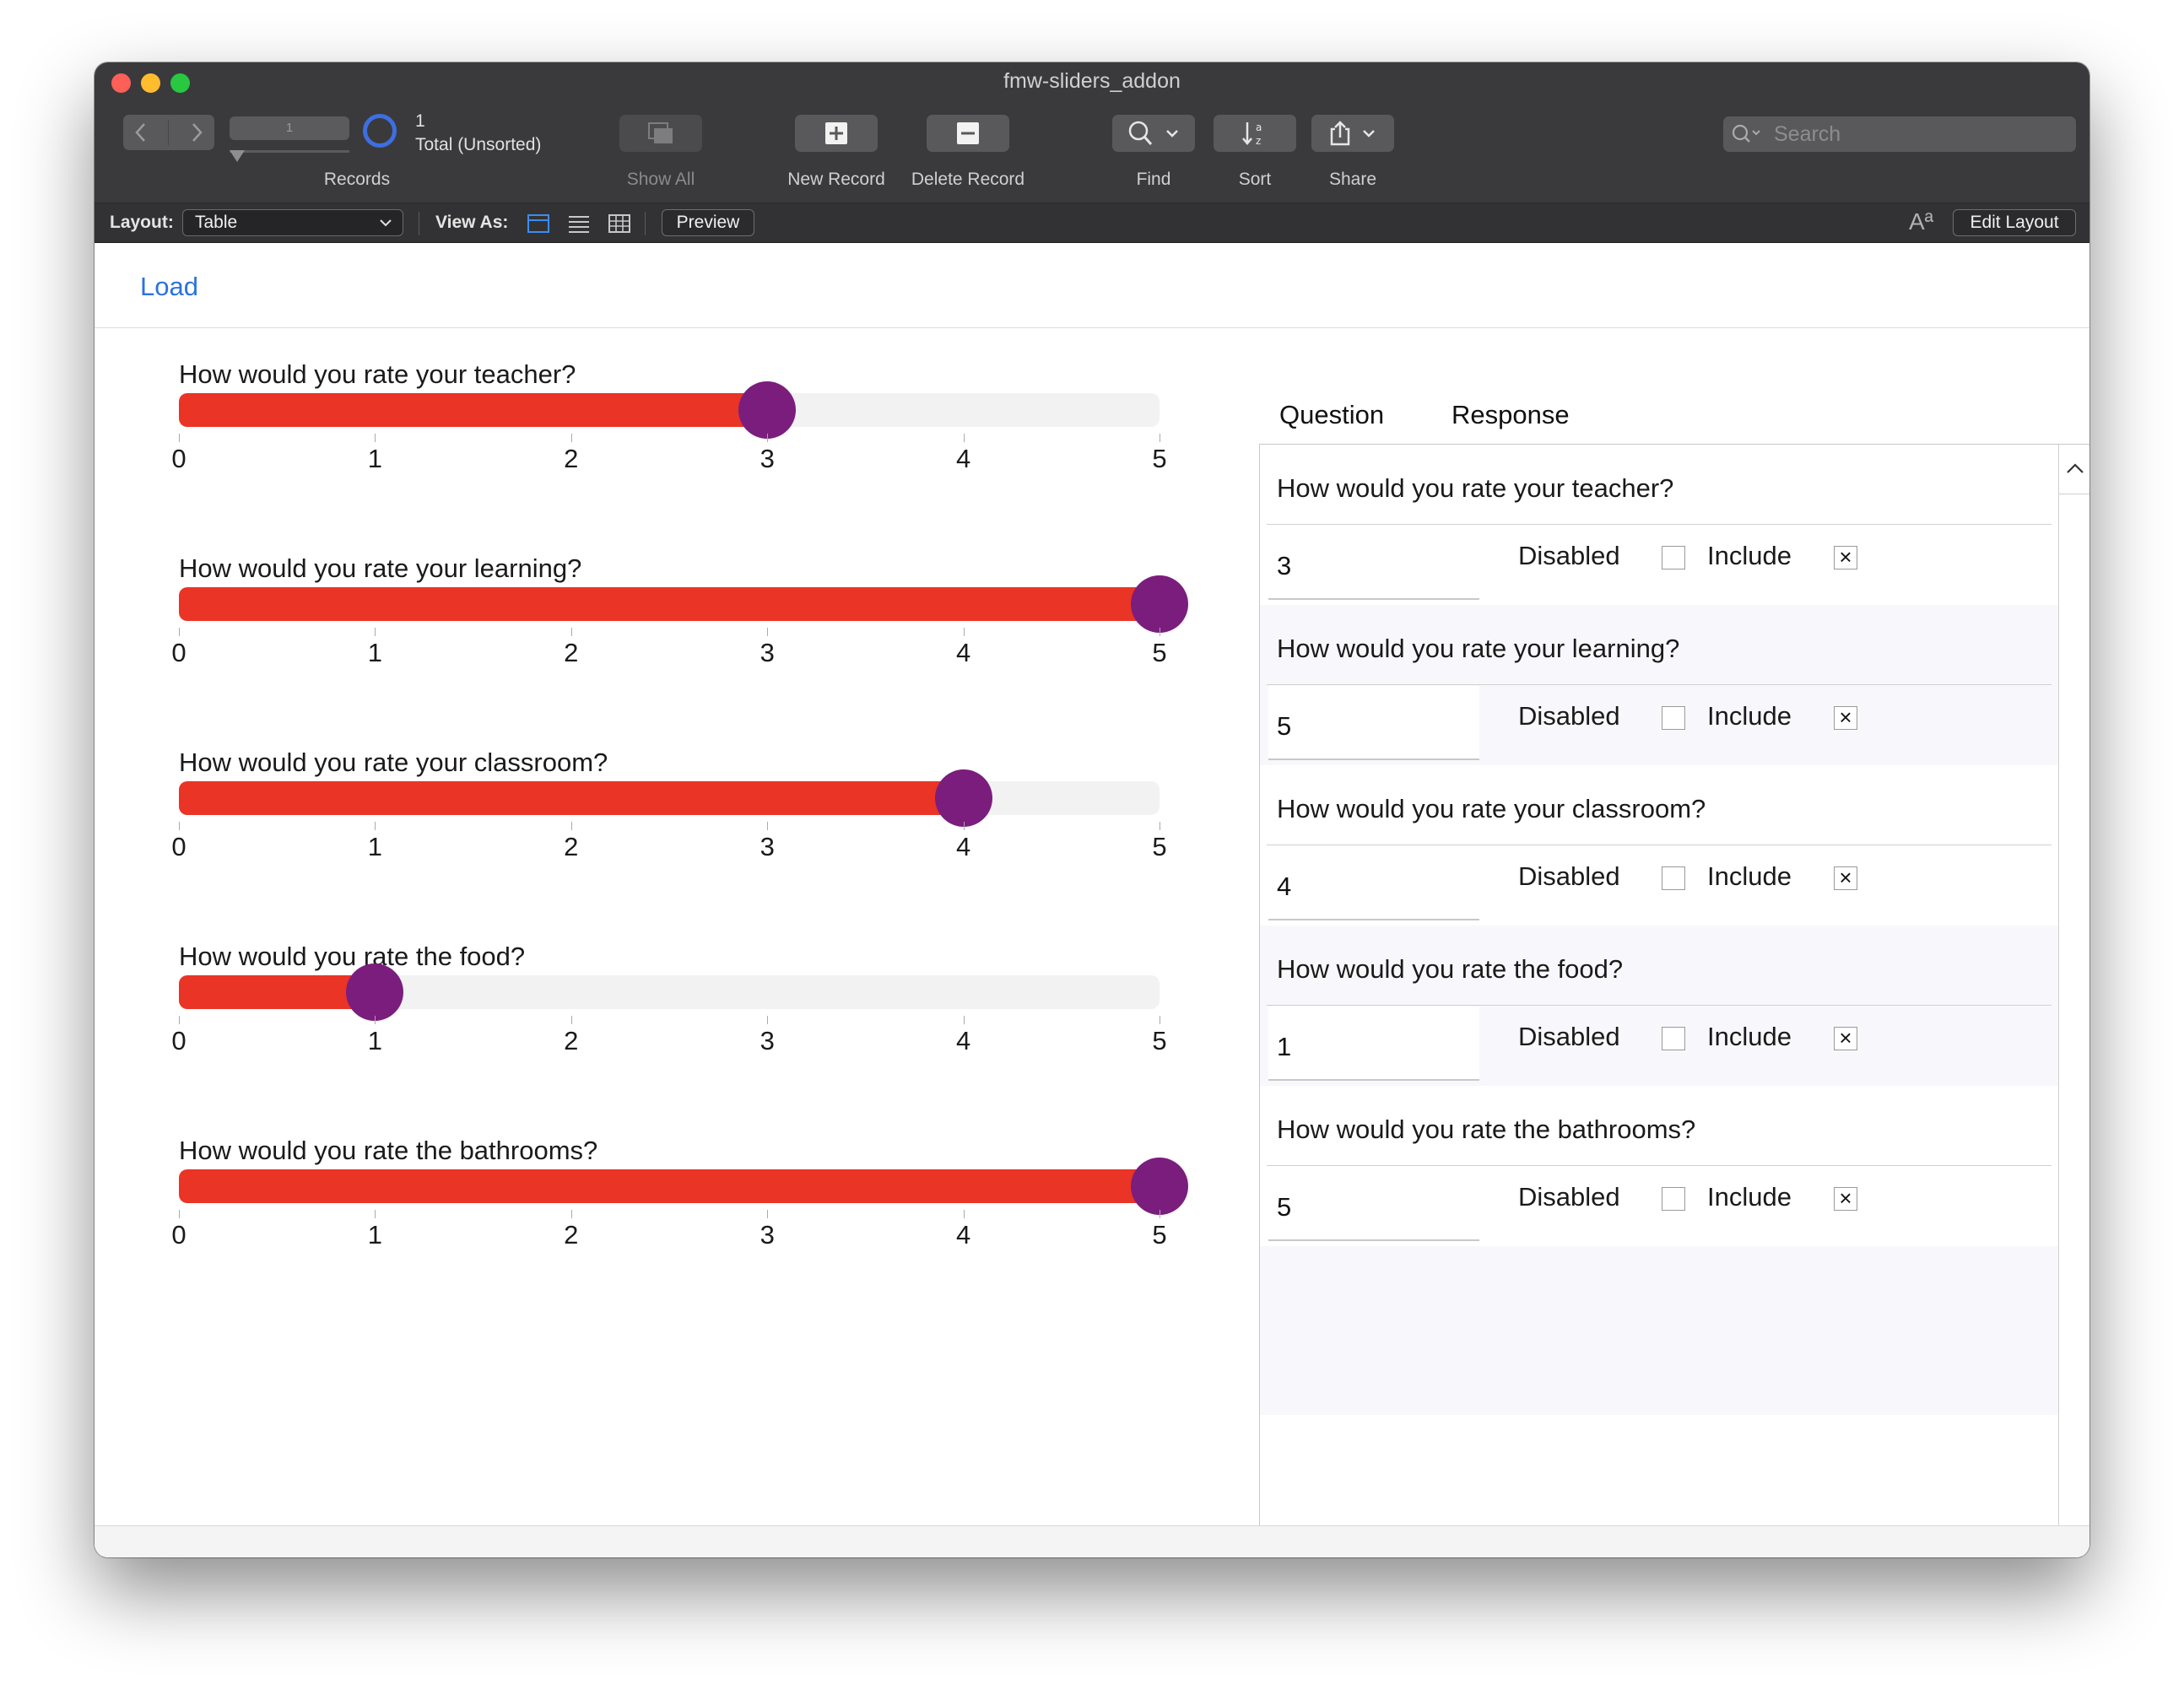 This screenshot has height=1684, width=2184. I want to click on portal-scrollbar, so click(2073, 1001).